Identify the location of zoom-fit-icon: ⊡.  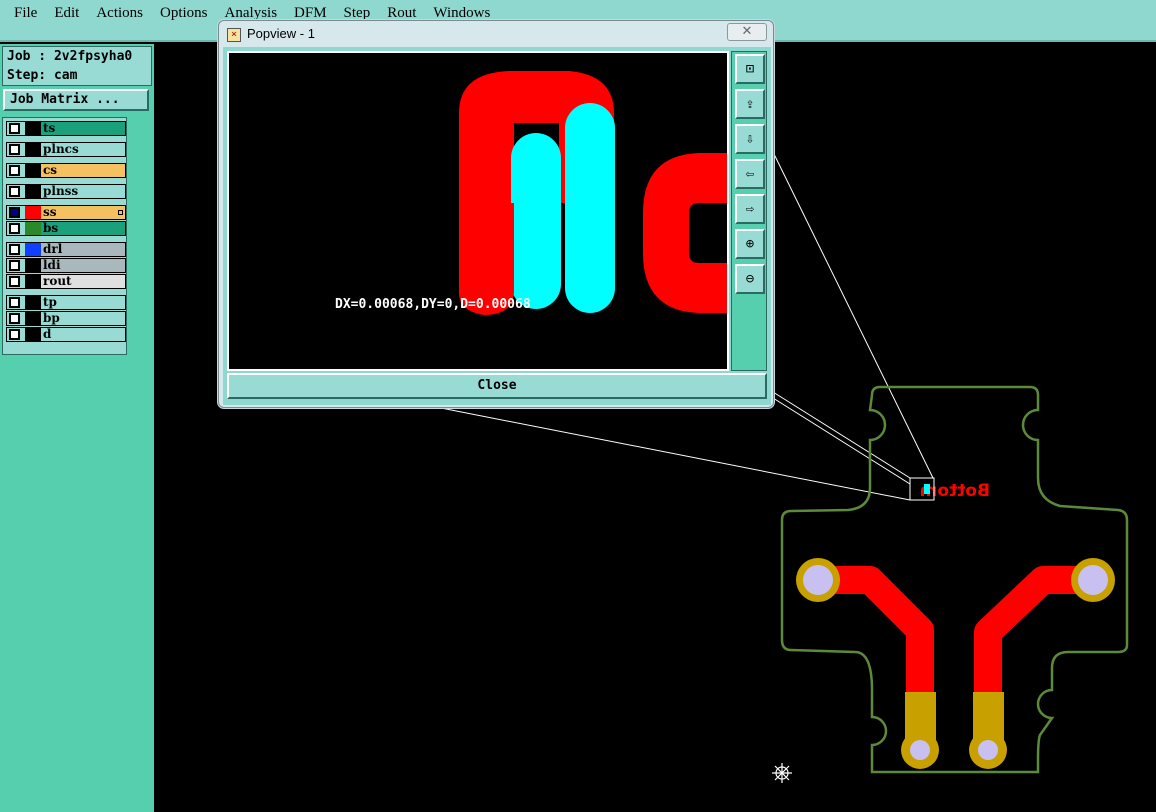
(750, 69).